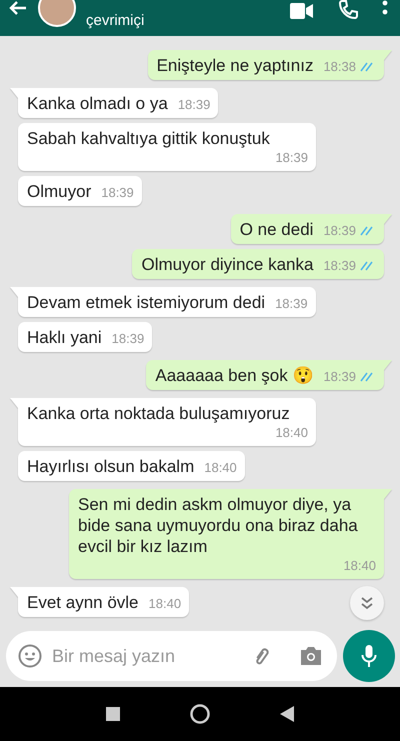  I want to click on message-text: Kanka olmadı o ya, so click(97, 103).